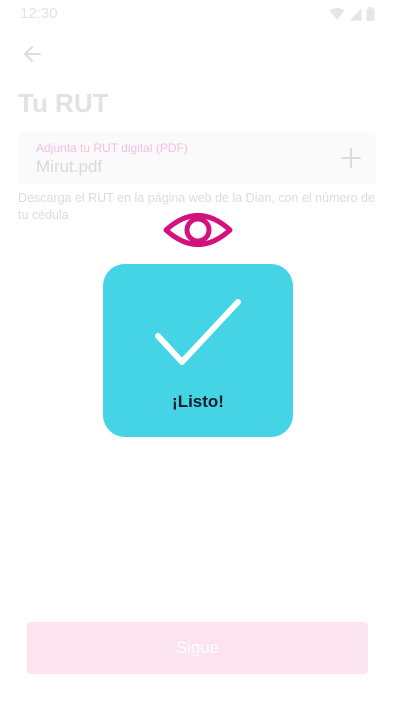  I want to click on battery-icon, so click(370, 14).